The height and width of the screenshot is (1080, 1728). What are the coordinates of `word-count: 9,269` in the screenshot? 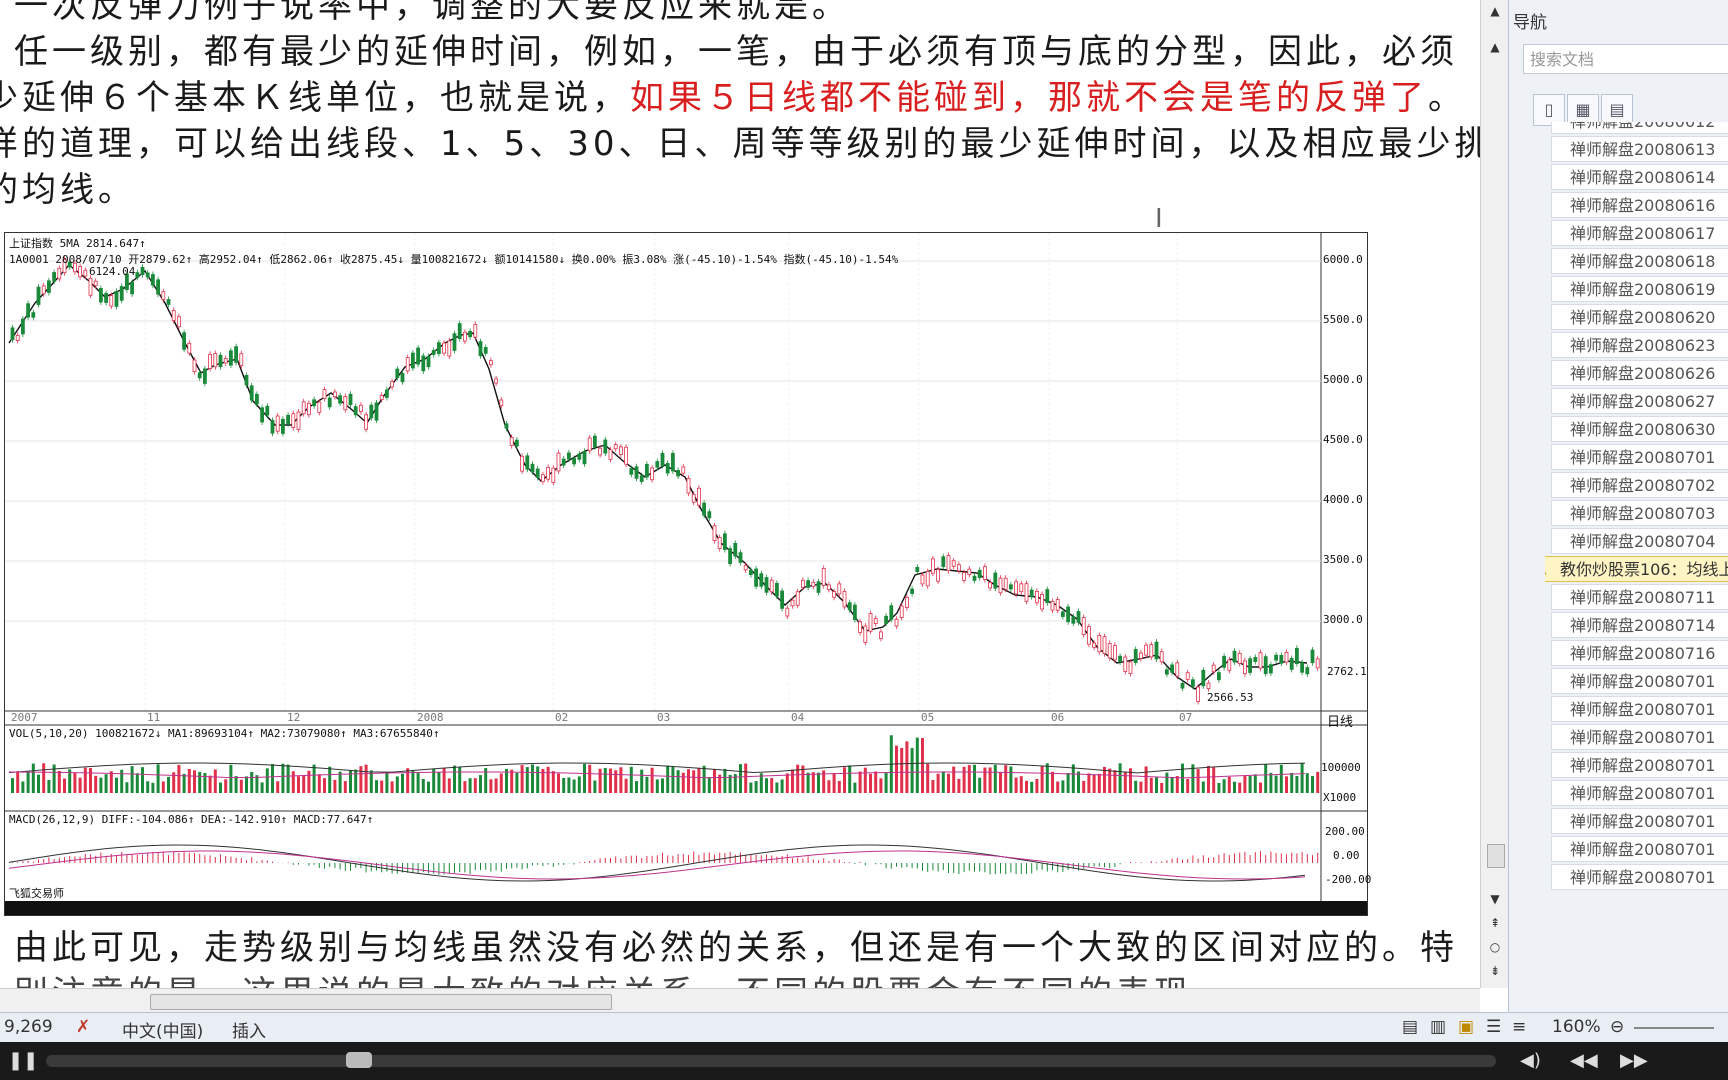 It's located at (28, 1027).